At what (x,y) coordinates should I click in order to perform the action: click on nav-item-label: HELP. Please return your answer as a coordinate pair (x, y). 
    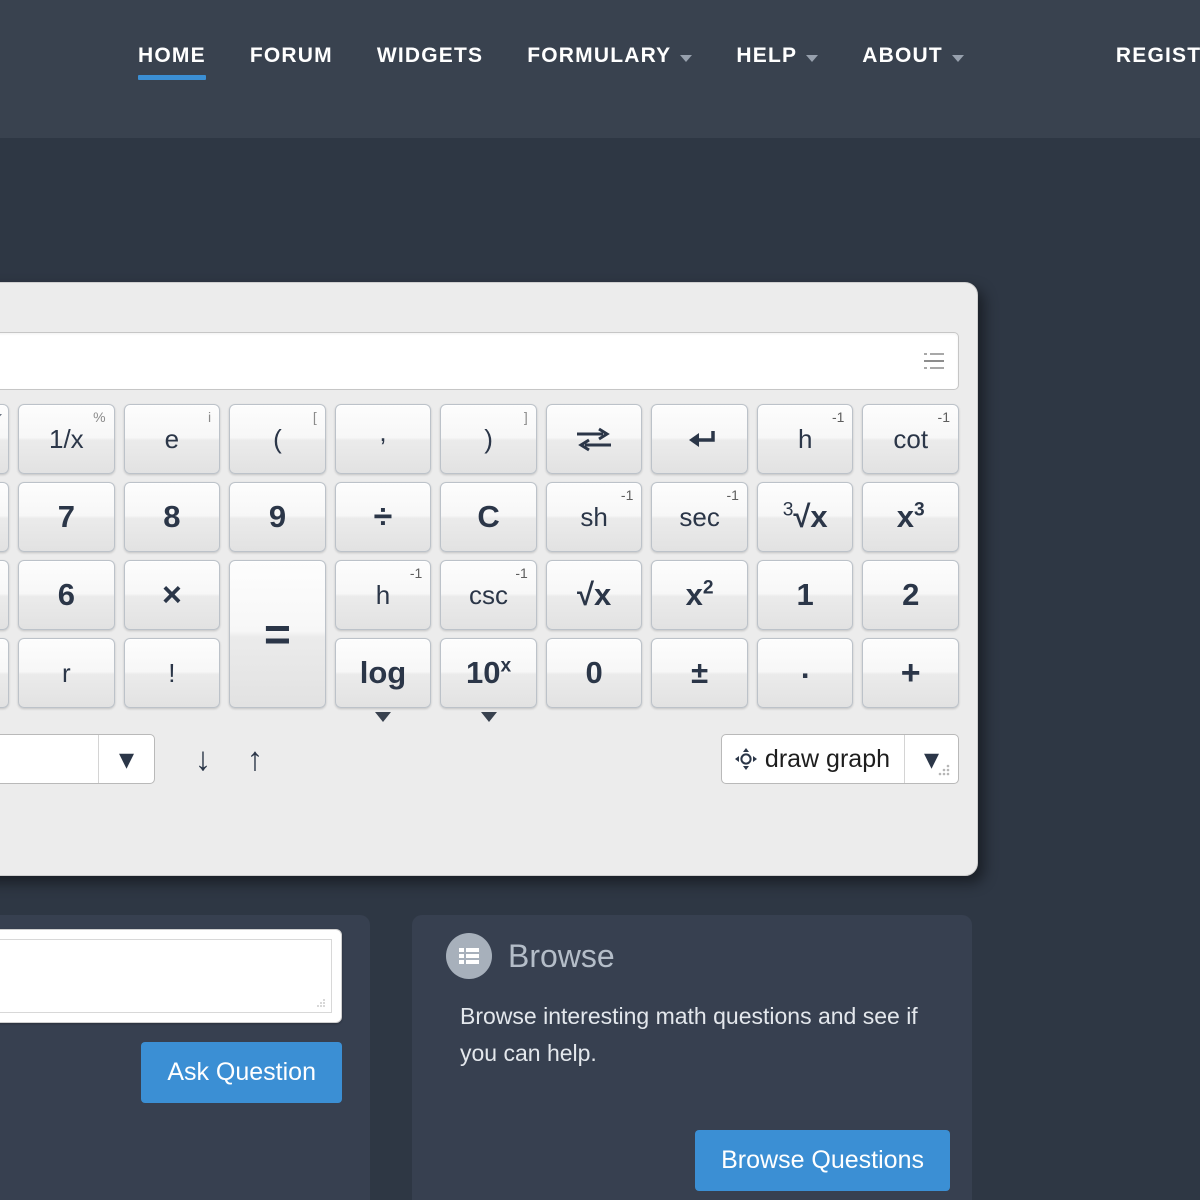
    Looking at the image, I should click on (767, 55).